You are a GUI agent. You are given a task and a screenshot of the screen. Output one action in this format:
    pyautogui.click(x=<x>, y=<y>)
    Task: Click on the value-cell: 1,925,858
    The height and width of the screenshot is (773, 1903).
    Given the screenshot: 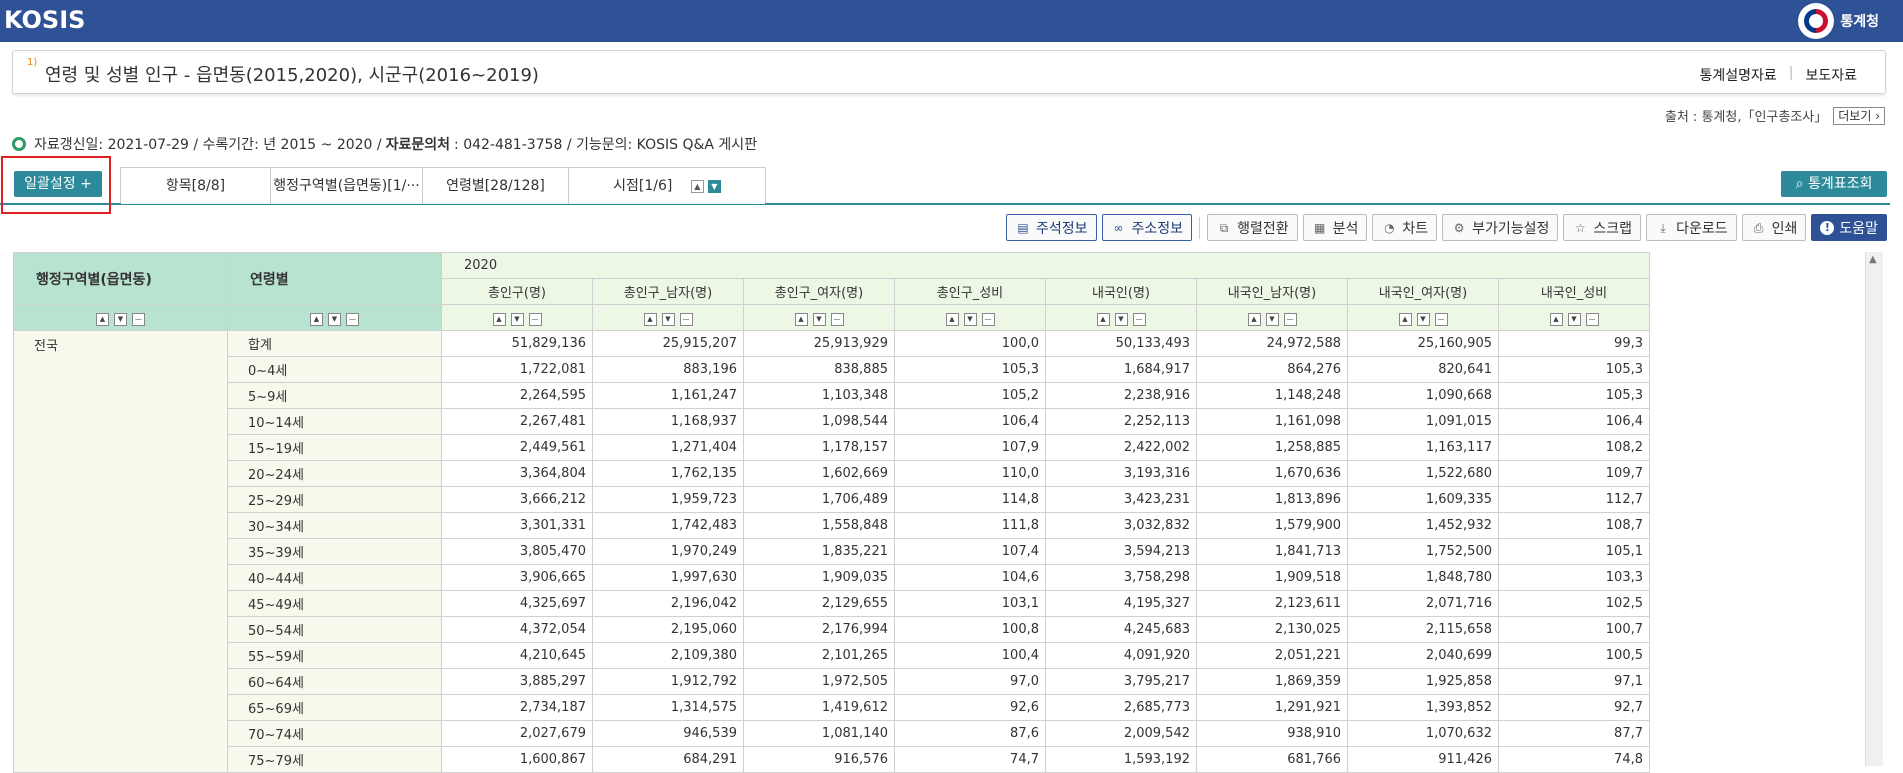 What is the action you would take?
    pyautogui.click(x=1423, y=681)
    